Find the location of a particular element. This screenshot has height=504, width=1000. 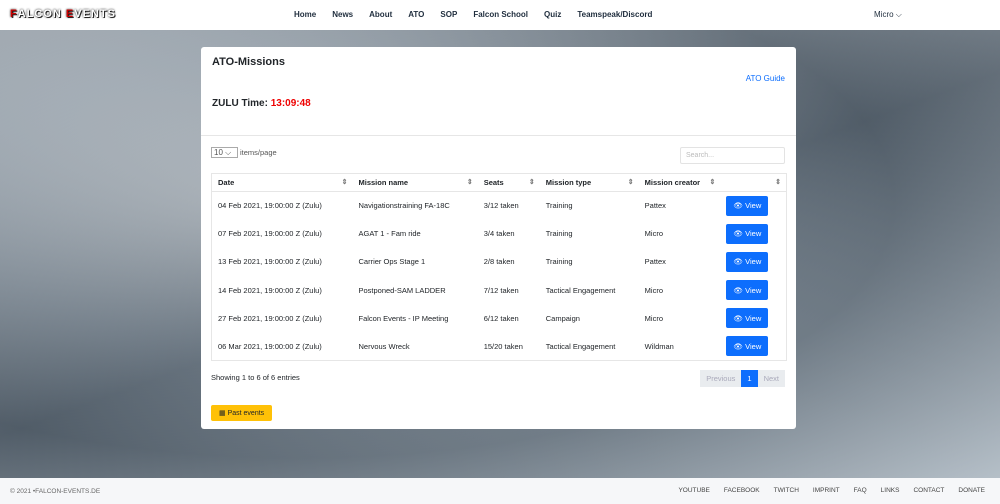

nav-item: Quiz is located at coordinates (552, 14).